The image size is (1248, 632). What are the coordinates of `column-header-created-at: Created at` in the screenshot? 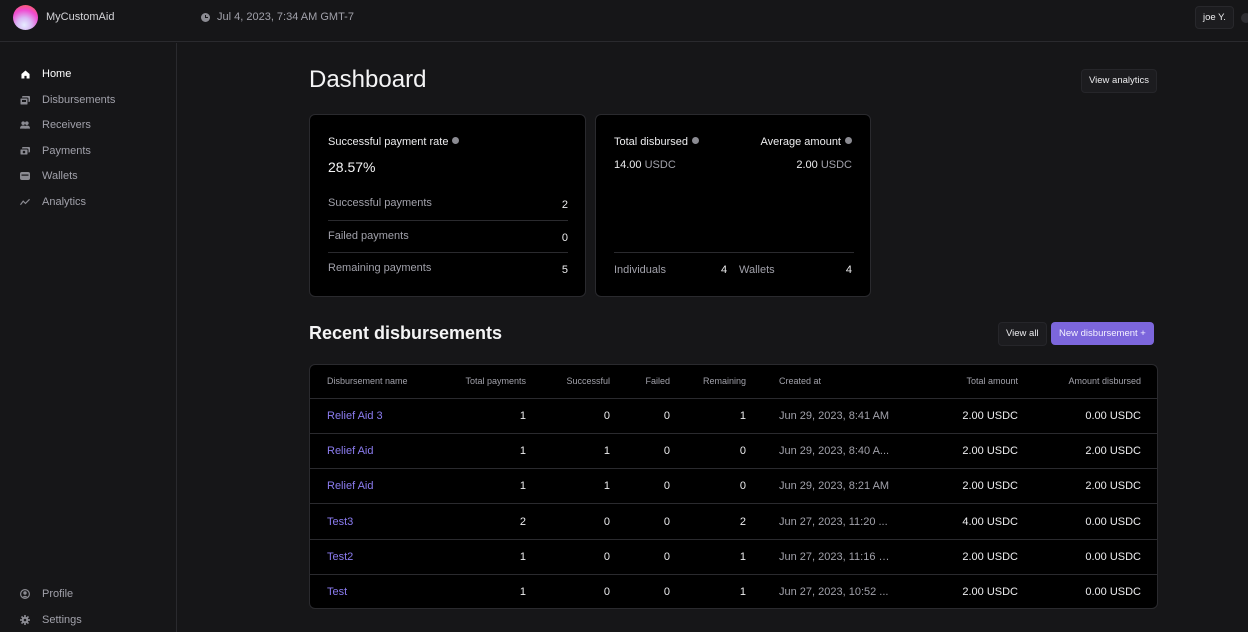 It's located at (818, 382).